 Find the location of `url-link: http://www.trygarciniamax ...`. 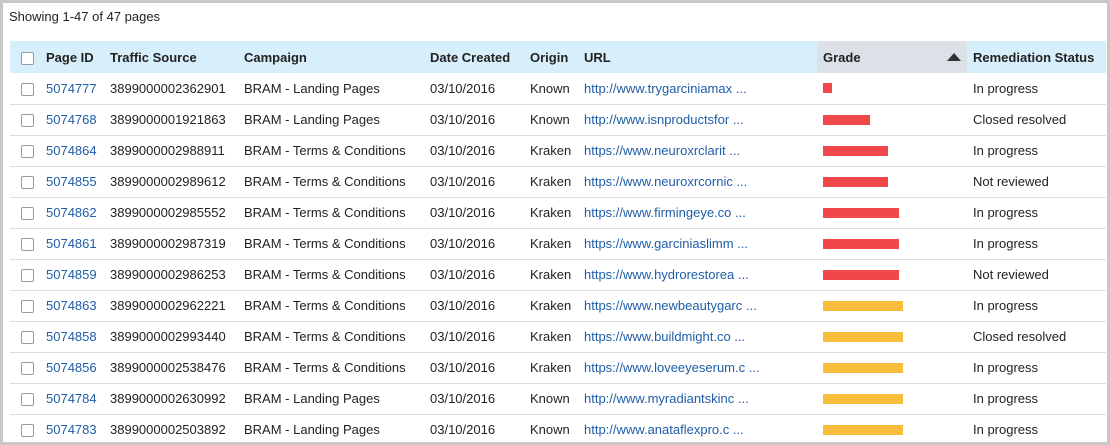

url-link: http://www.trygarciniamax ... is located at coordinates (665, 88).